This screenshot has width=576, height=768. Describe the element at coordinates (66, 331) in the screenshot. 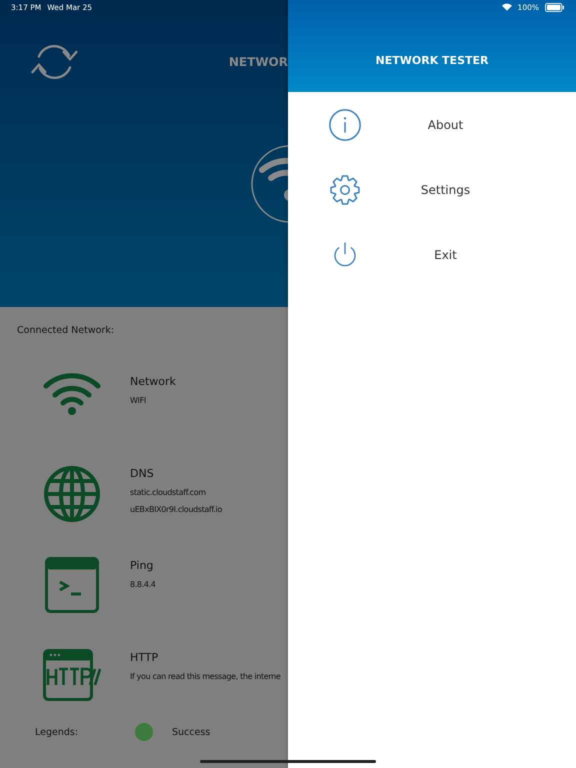

I see `section-label: Connected Network:` at that location.